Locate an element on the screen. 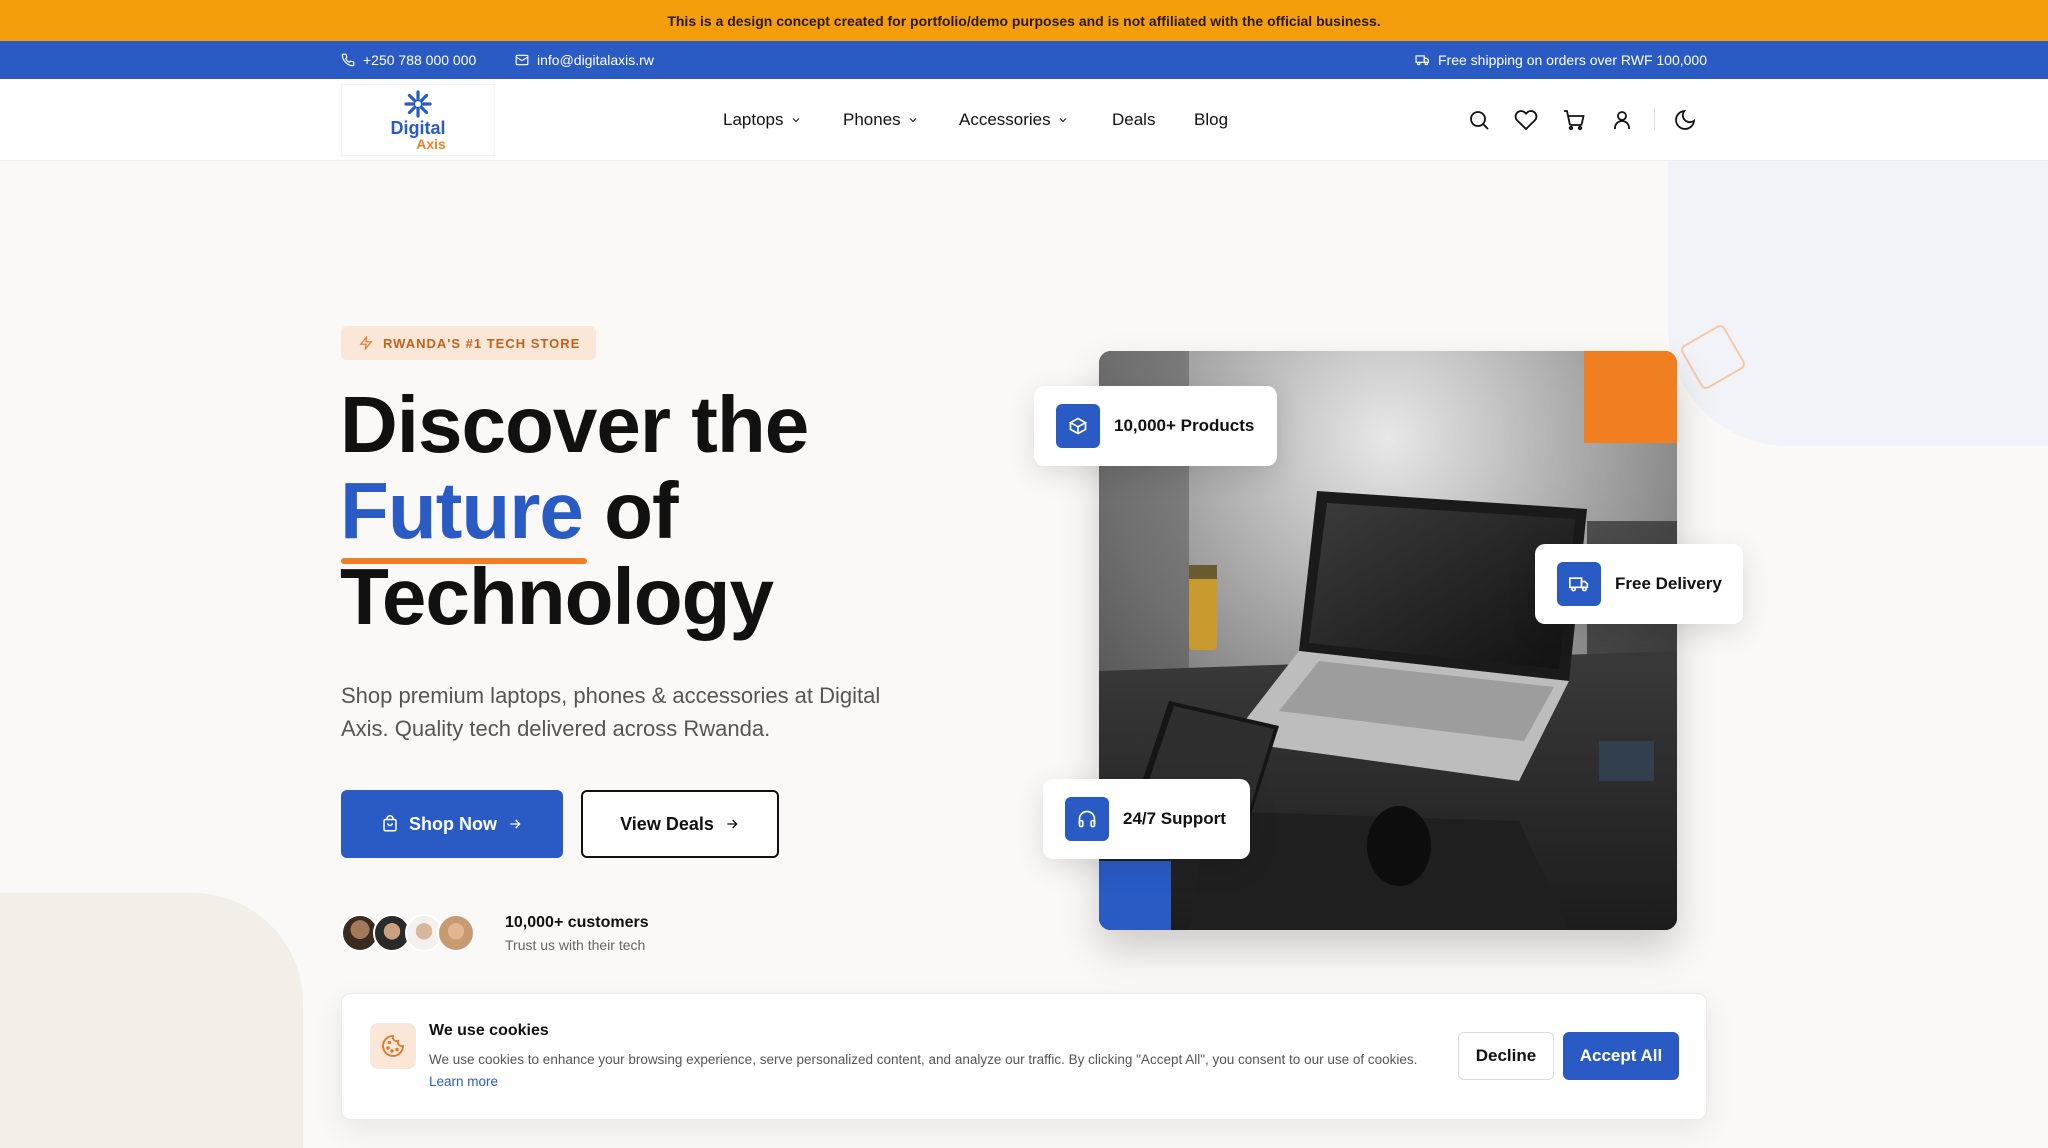 The width and height of the screenshot is (2048, 1148). nav-item-accessories: Accessories is located at coordinates (1014, 120).